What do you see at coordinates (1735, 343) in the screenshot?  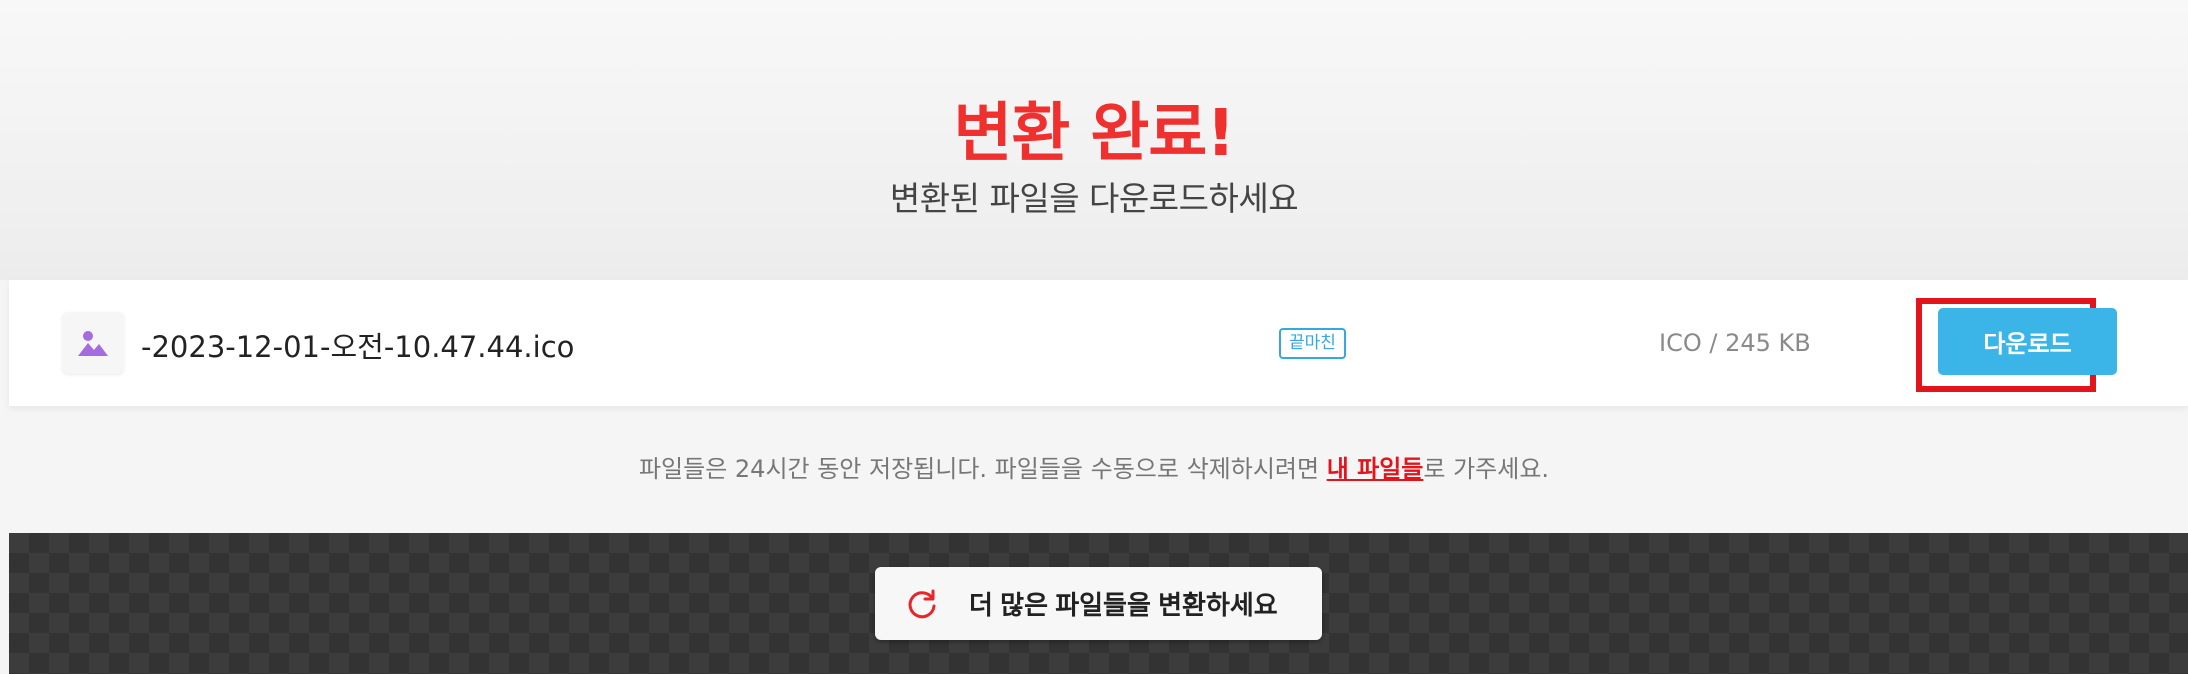 I see `file-format-size: ICO / 245 KB` at bounding box center [1735, 343].